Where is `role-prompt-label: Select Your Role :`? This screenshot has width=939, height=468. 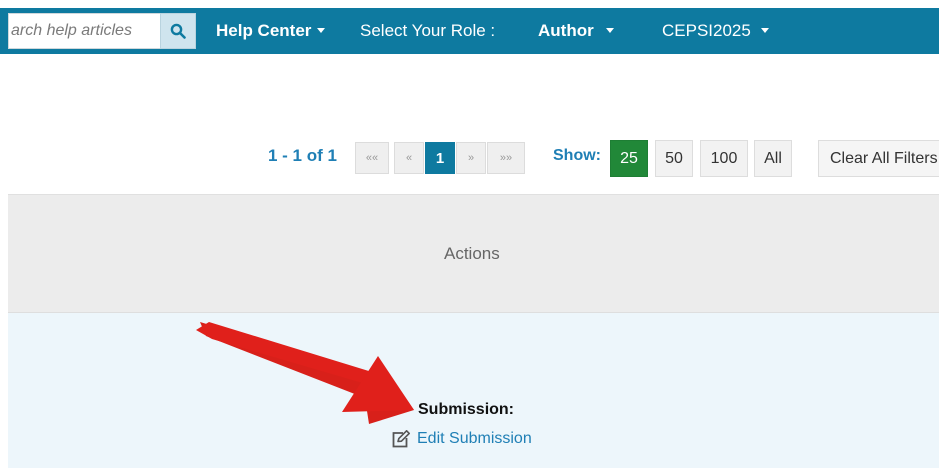 role-prompt-label: Select Your Role : is located at coordinates (428, 30).